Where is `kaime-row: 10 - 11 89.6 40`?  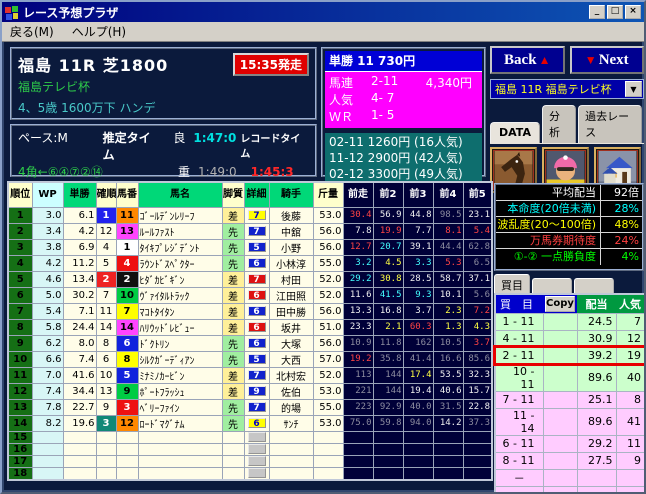 kaime-row: 10 - 11 89.6 40 is located at coordinates (569, 377).